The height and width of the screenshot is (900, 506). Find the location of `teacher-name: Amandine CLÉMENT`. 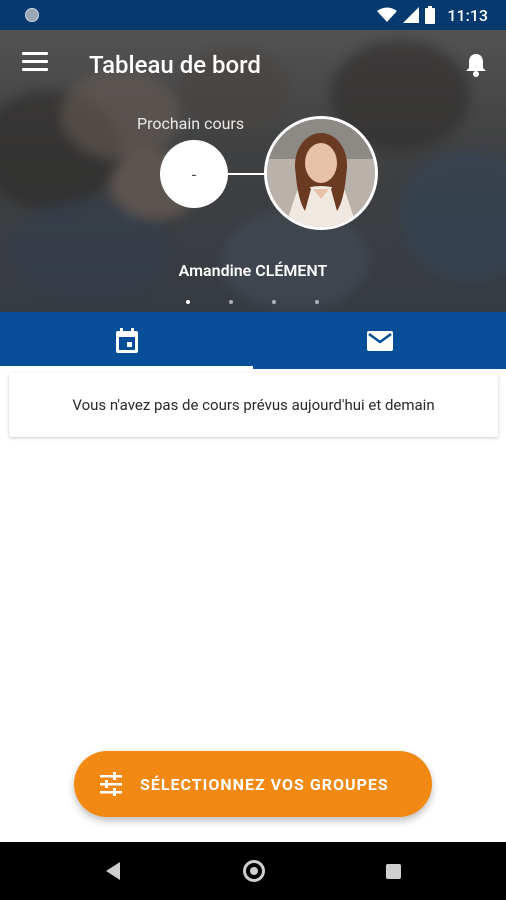

teacher-name: Amandine CLÉMENT is located at coordinates (253, 270).